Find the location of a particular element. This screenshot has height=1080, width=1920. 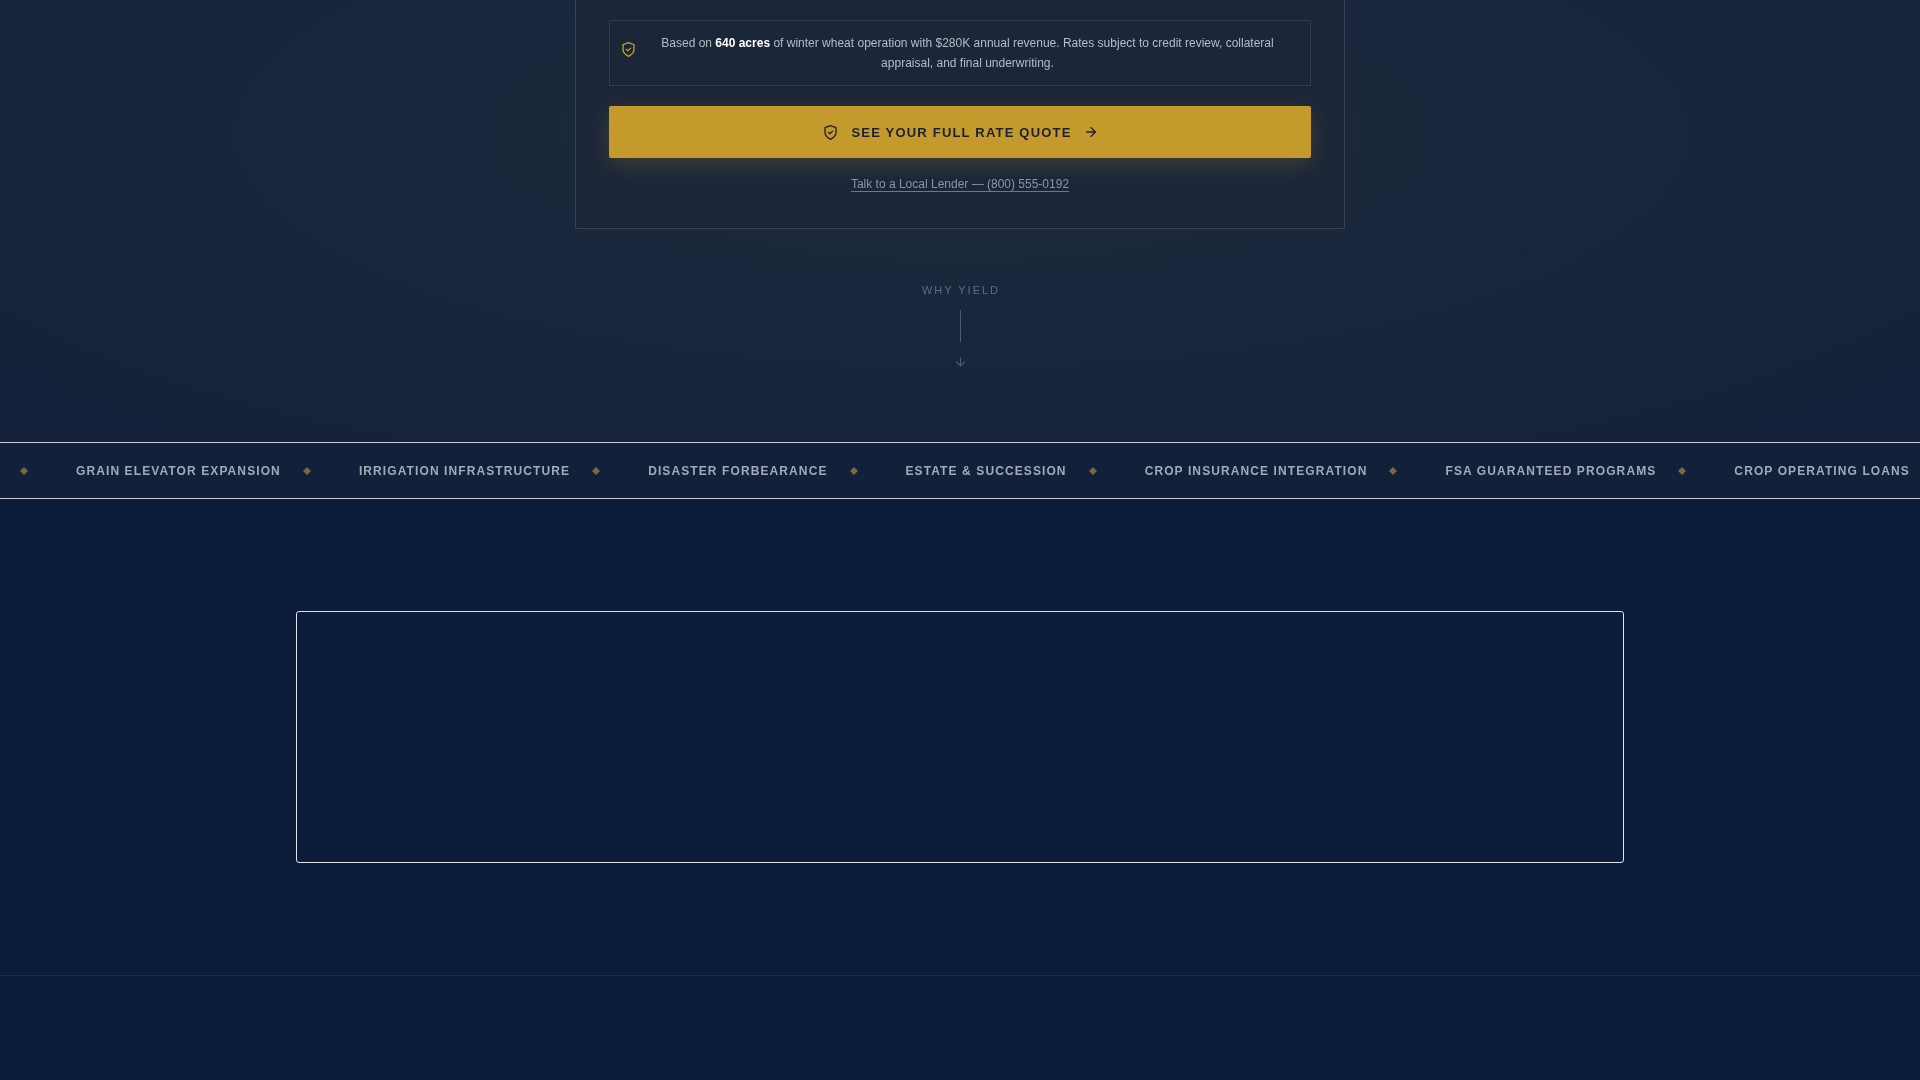

lender-link: Talk to a Local Lender — (800) 555-0192 is located at coordinates (960, 184).